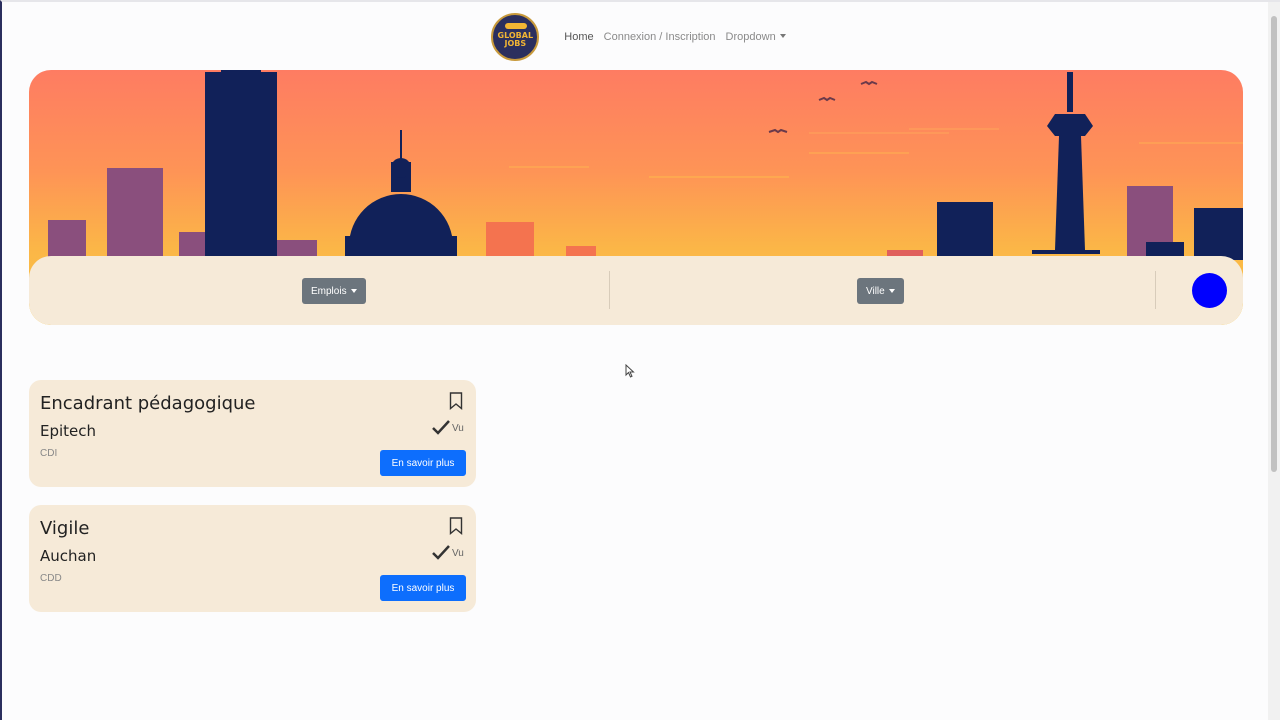  Describe the element at coordinates (329, 291) in the screenshot. I see `jobs-dropdown-label: Emplois` at that location.